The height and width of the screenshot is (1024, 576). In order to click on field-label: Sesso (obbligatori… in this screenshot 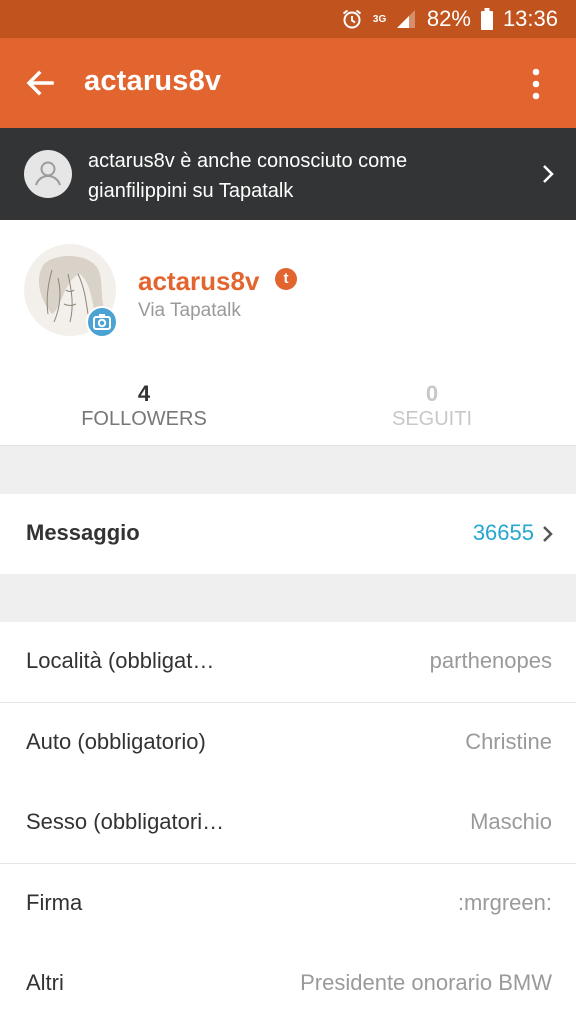, I will do `click(125, 821)`.